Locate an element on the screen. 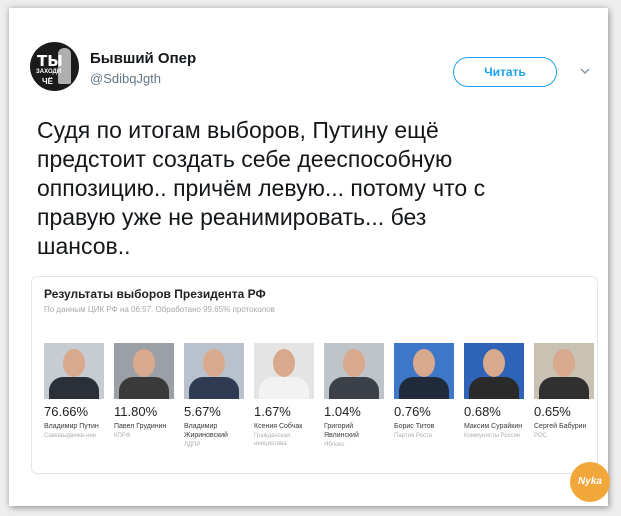 The width and height of the screenshot is (621, 516). tweet-line: предстоит создать себе дееспособную is located at coordinates (245, 159).